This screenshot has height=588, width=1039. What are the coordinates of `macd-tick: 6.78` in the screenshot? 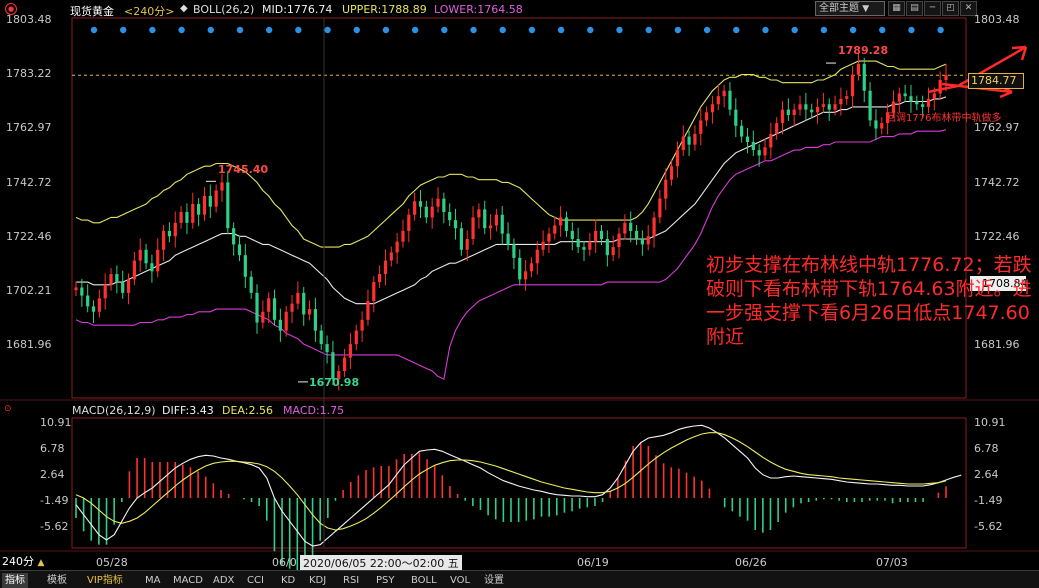 It's located at (52, 448).